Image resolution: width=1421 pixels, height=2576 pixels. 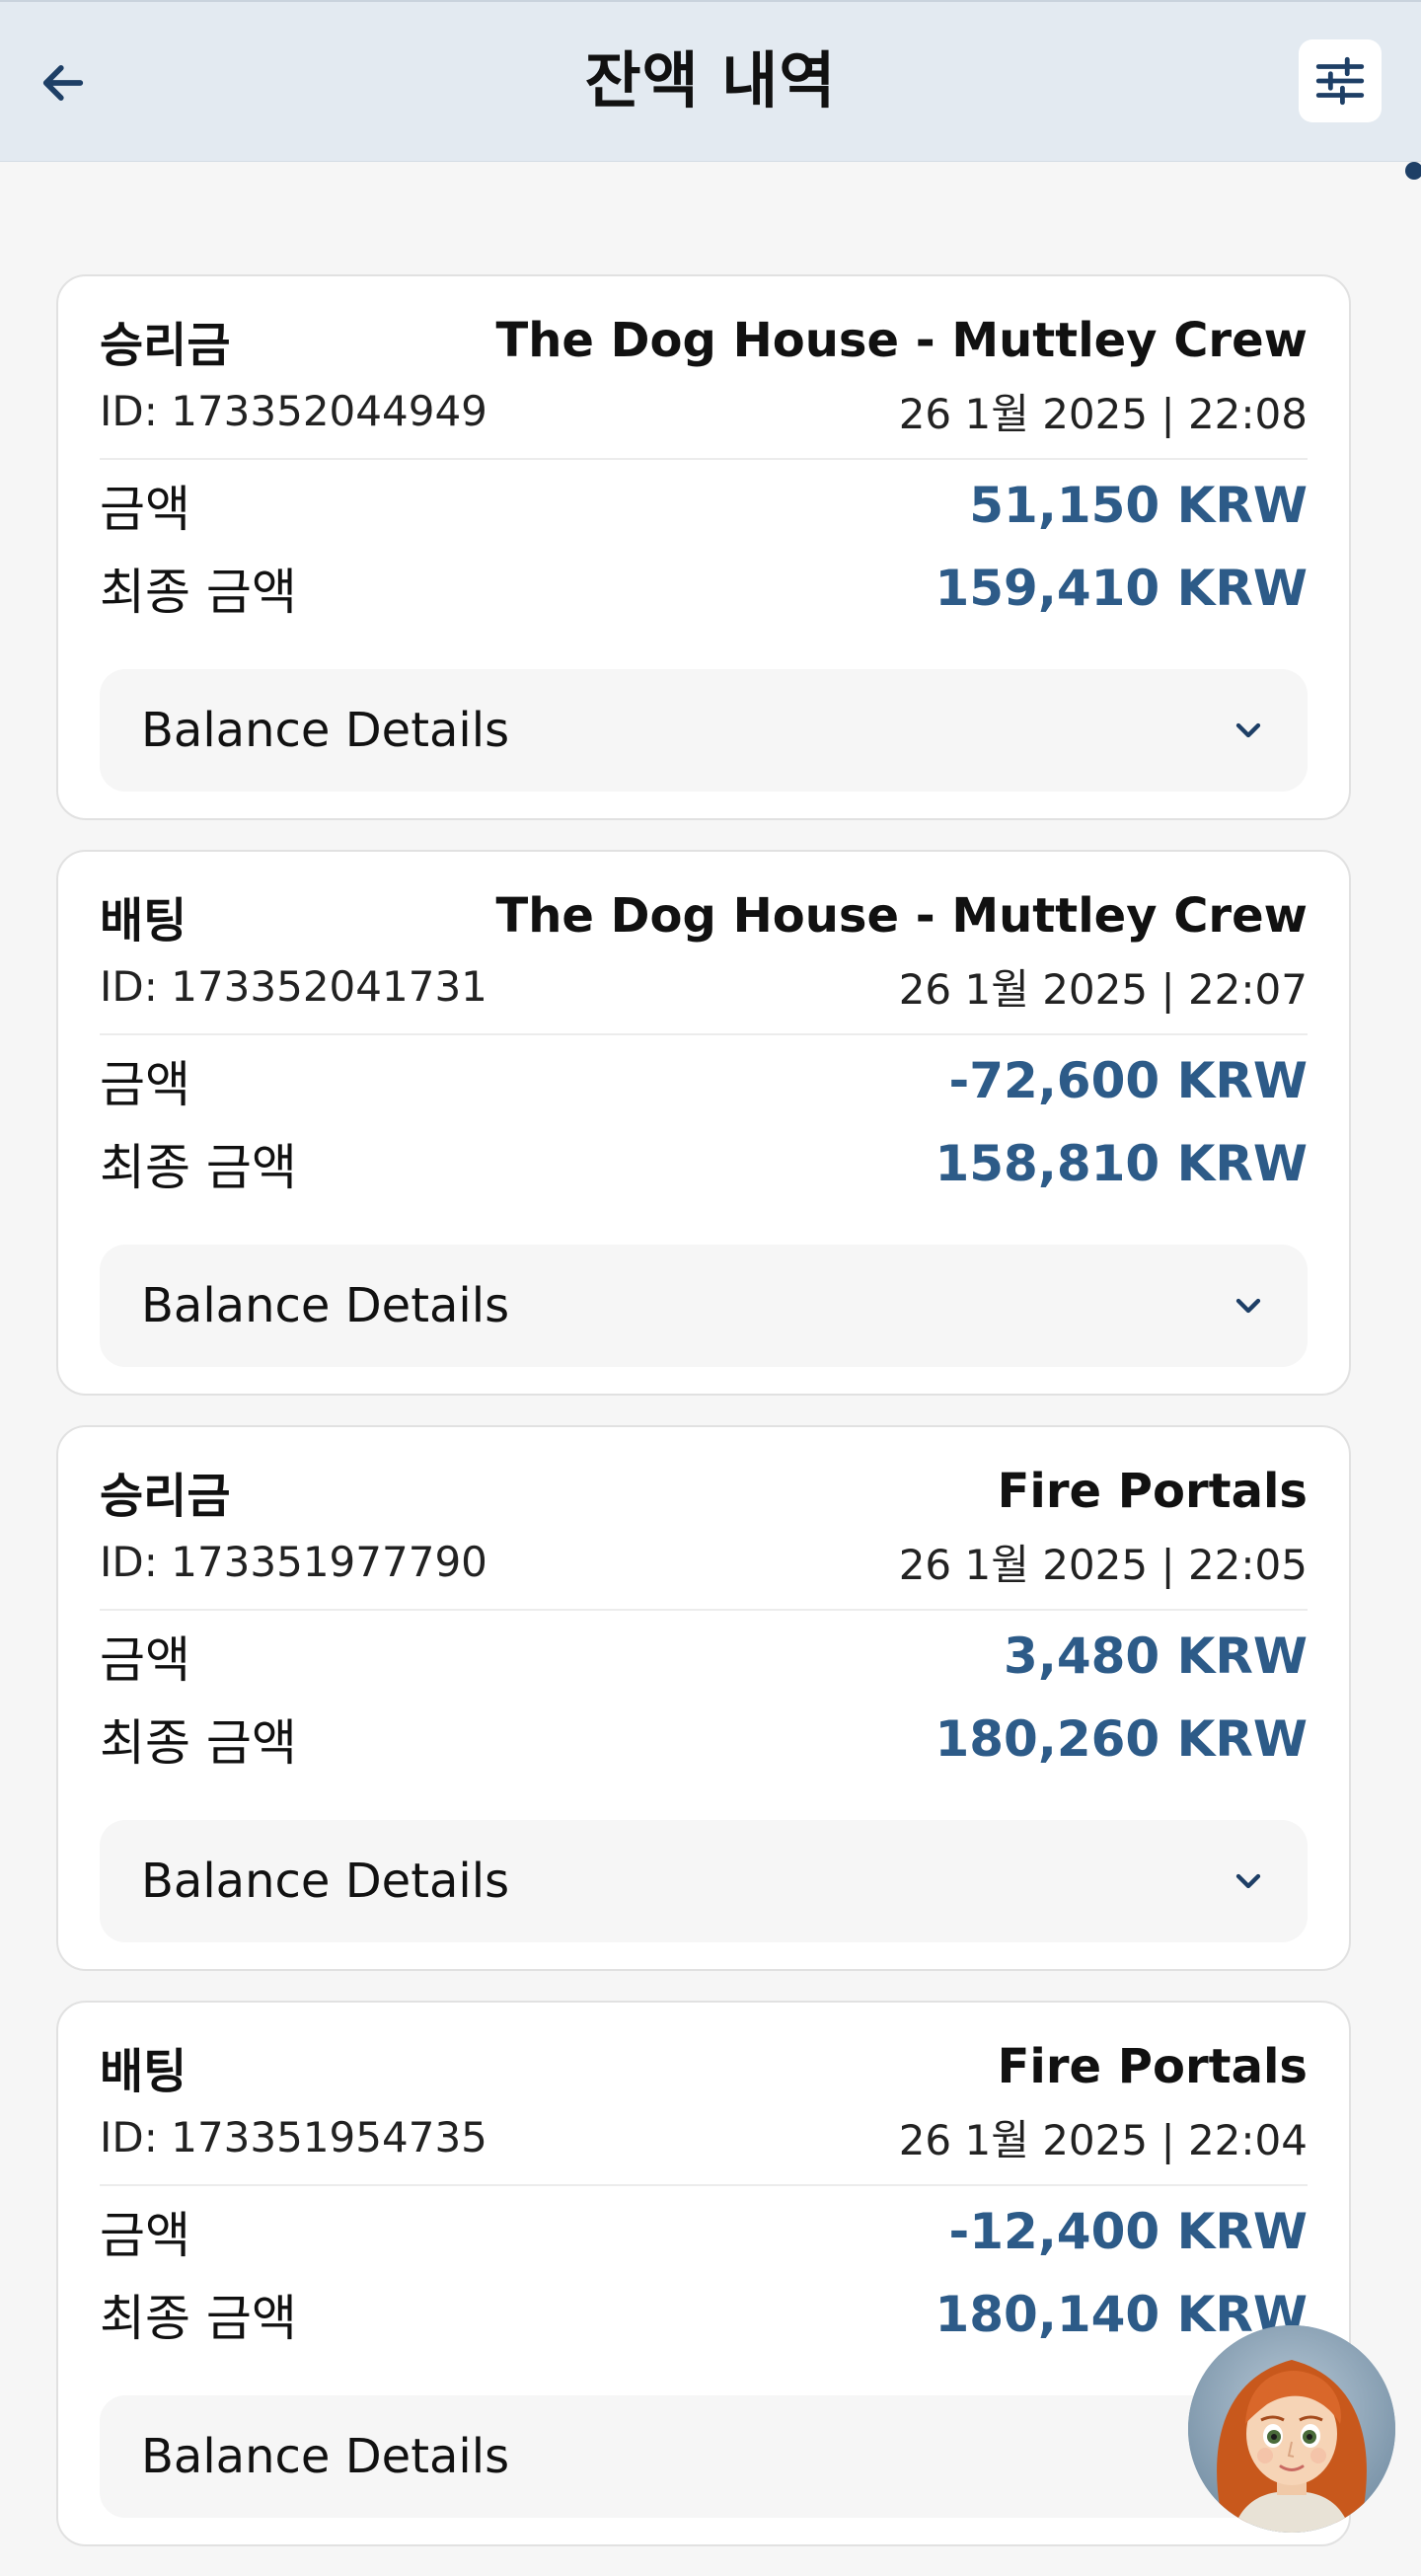 What do you see at coordinates (1103, 413) in the screenshot?
I see `transaction-datetime: 26 1월 2025 | 22:08` at bounding box center [1103, 413].